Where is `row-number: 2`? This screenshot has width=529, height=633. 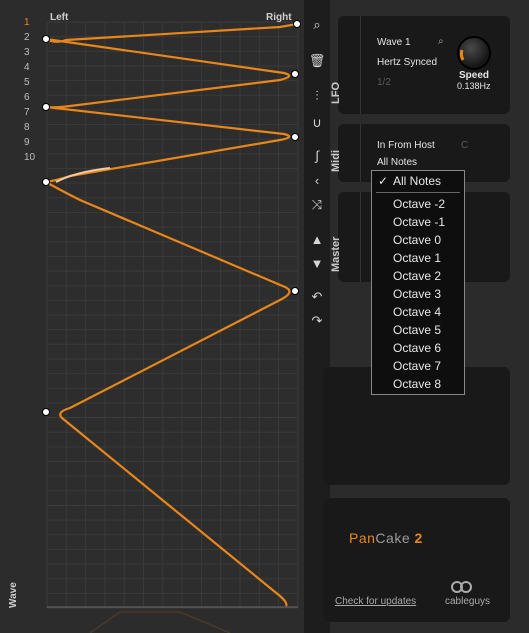
row-number: 2 is located at coordinates (32, 37).